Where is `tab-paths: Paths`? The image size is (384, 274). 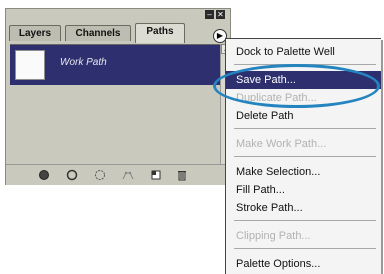 tab-paths: Paths is located at coordinates (160, 33).